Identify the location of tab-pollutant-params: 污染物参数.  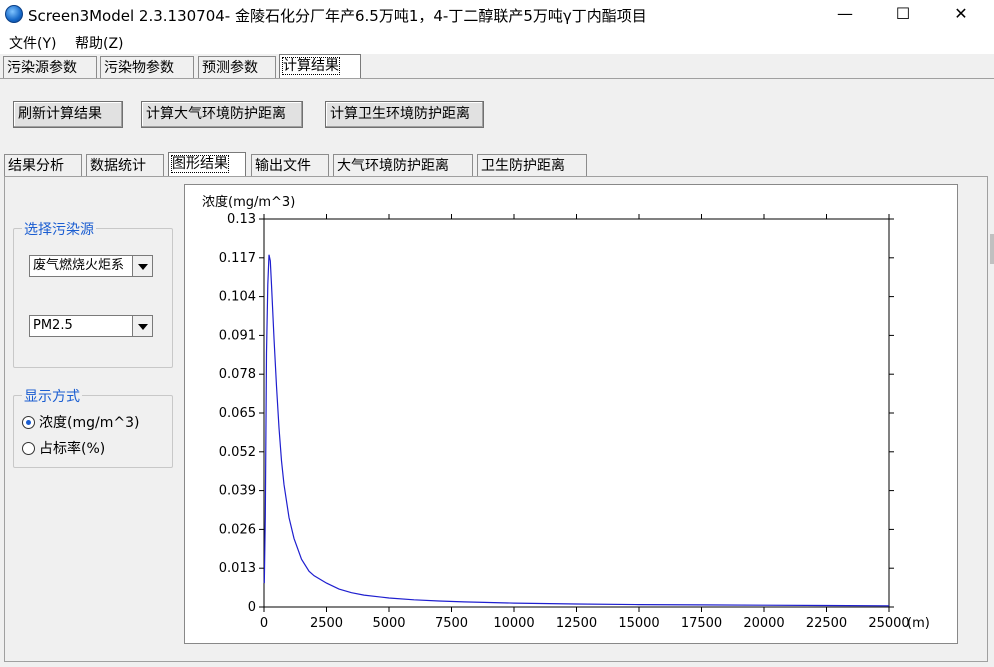
(147, 67).